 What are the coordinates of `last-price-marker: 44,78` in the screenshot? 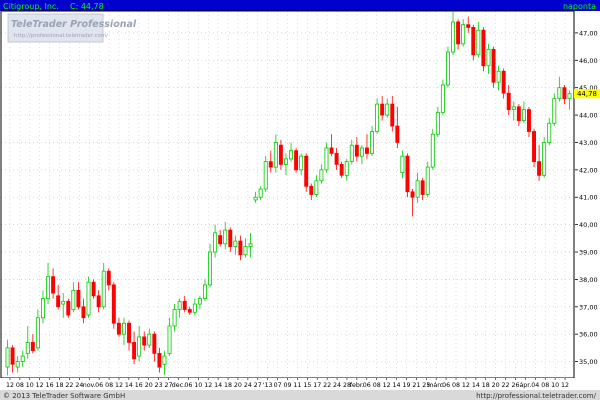 It's located at (587, 94).